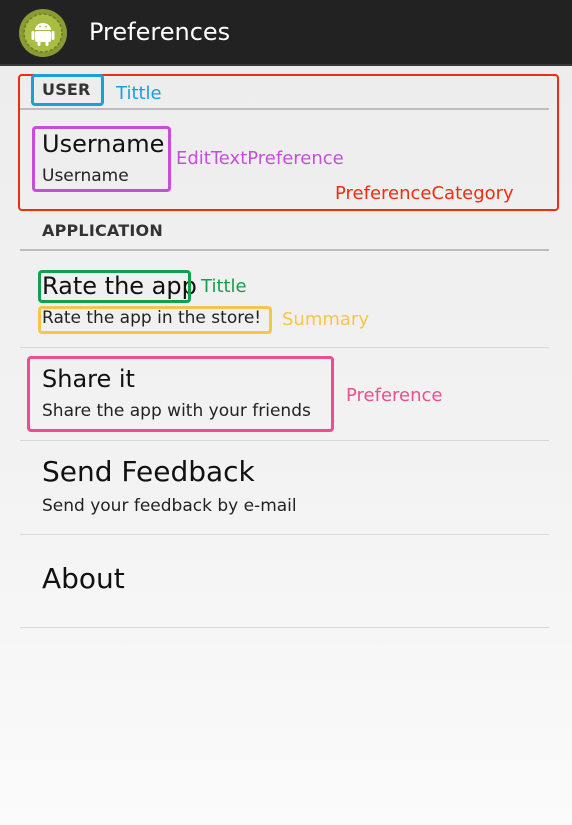  What do you see at coordinates (139, 93) in the screenshot?
I see `category-title-annotation: Tittle` at bounding box center [139, 93].